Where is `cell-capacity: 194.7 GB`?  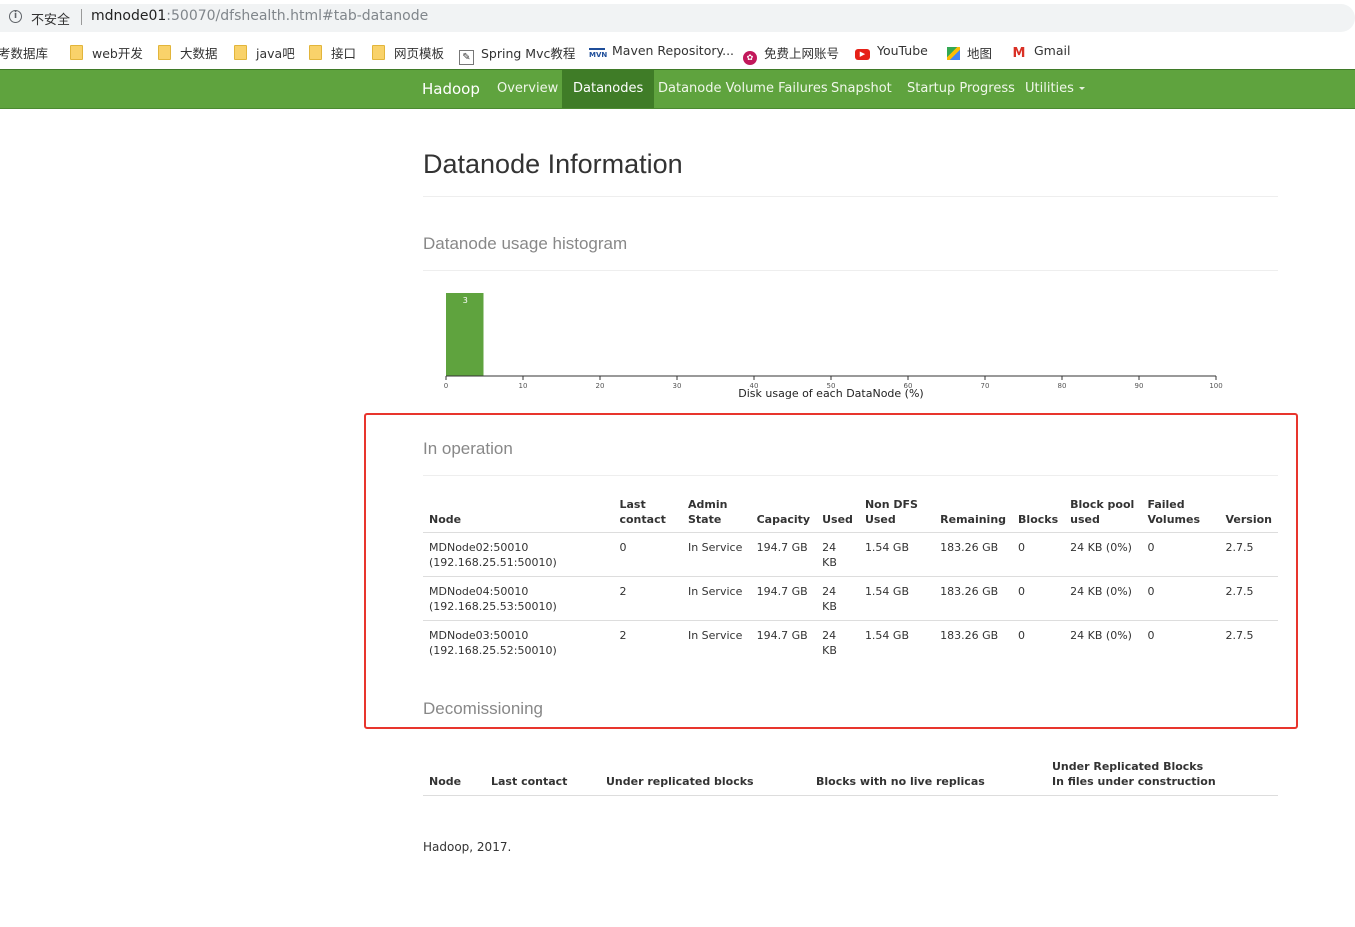 cell-capacity: 194.7 GB is located at coordinates (783, 598).